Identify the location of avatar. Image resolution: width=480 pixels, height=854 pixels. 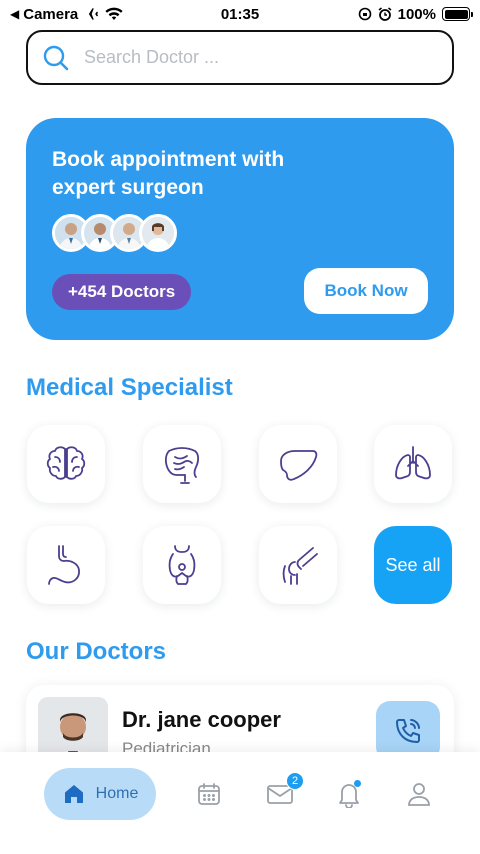
(158, 233).